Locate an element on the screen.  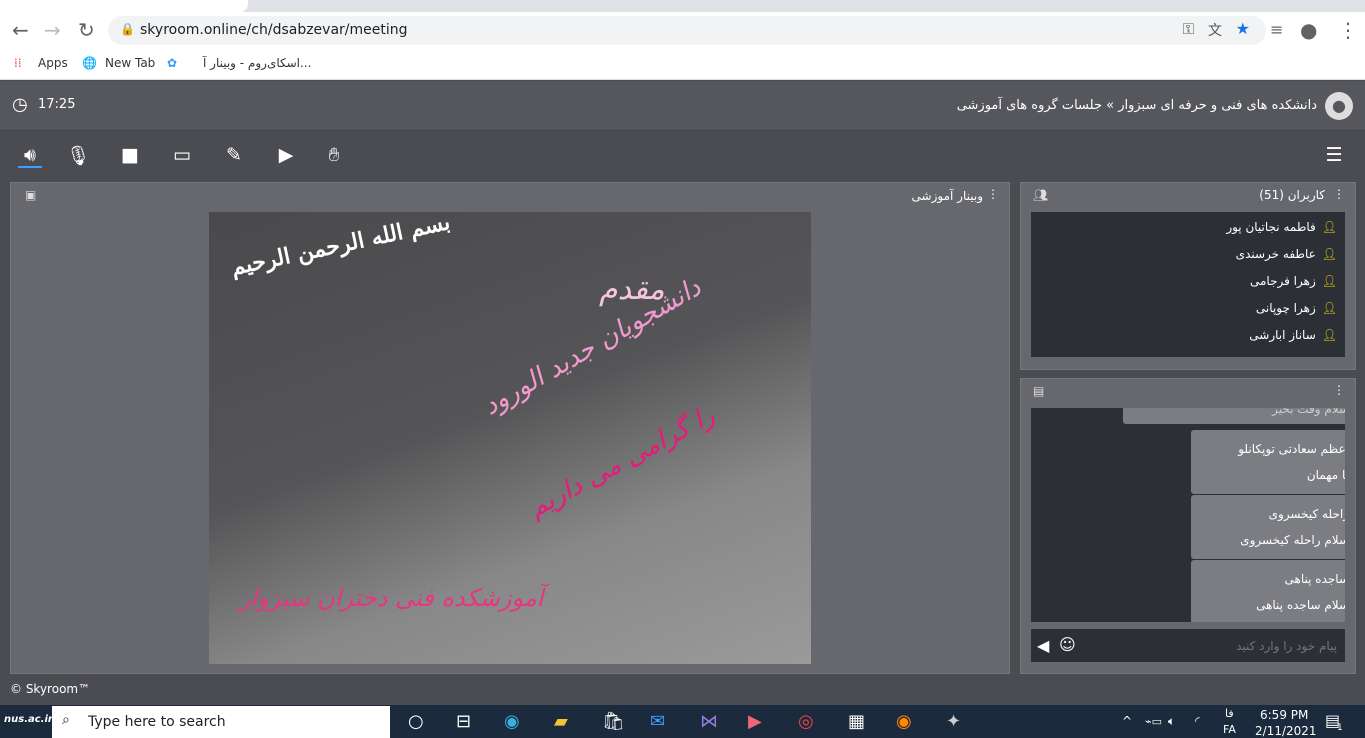
message-text: سلام وقت بخیر is located at coordinates (1308, 412).